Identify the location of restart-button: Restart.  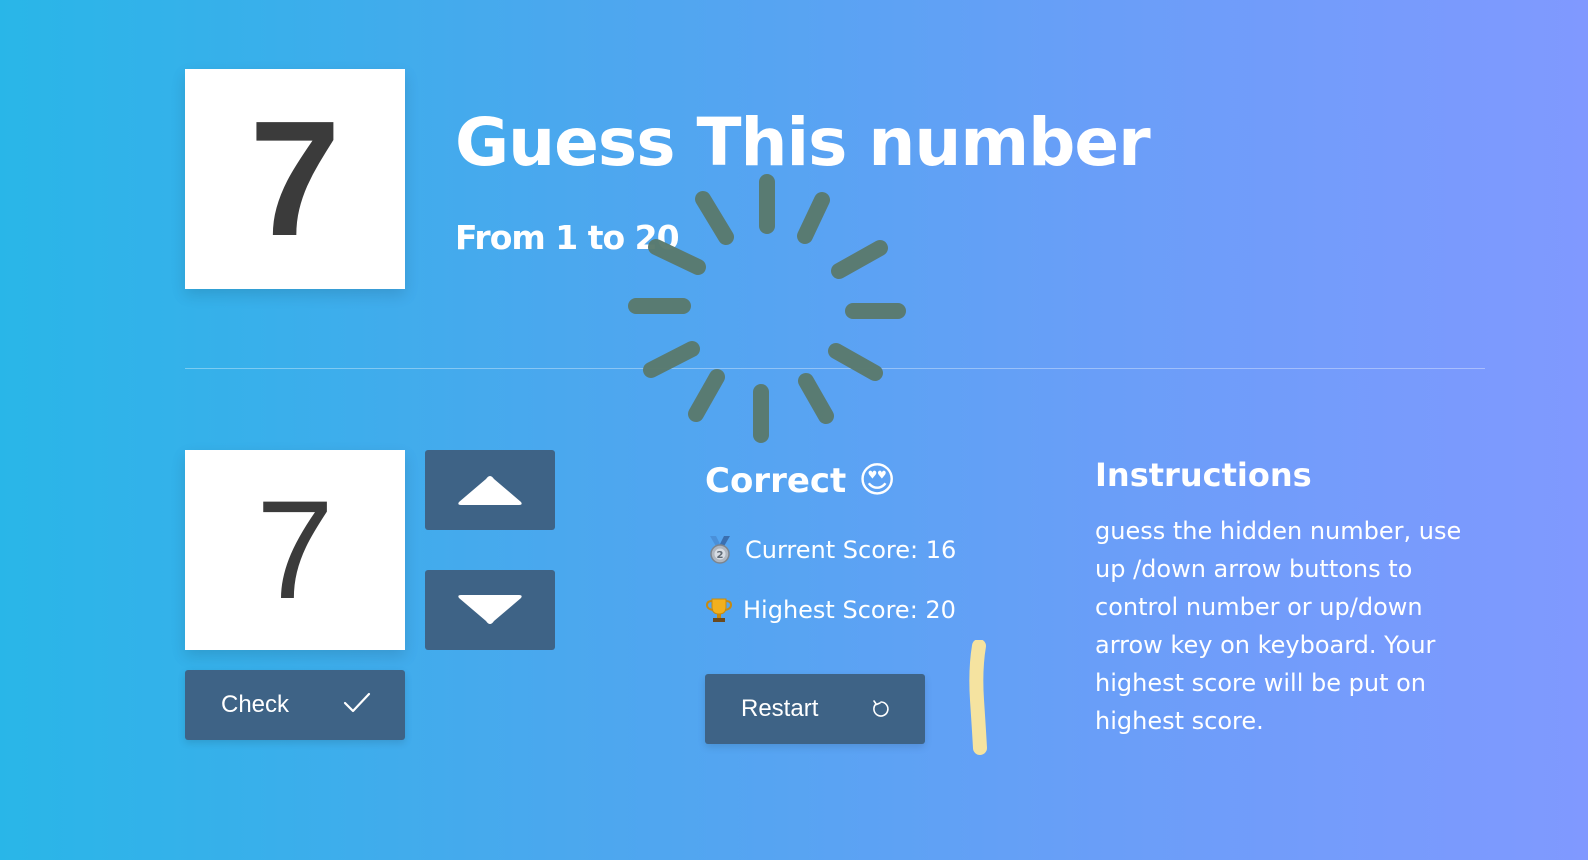
(815, 709).